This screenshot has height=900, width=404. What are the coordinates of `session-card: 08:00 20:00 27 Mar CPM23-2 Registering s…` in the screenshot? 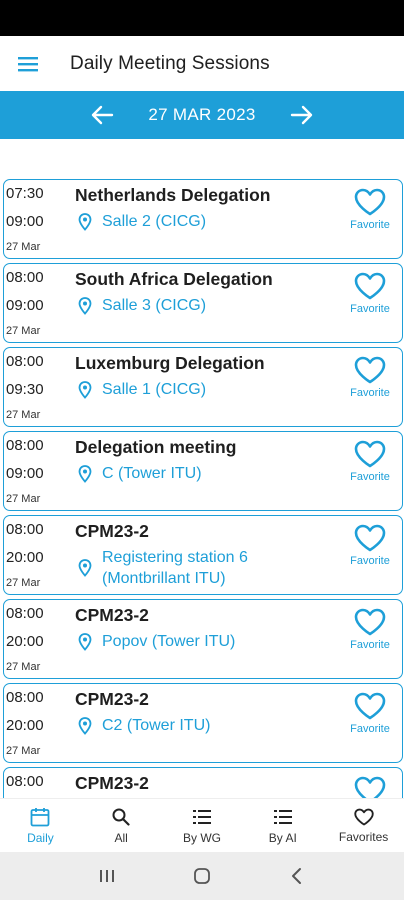 It's located at (203, 555).